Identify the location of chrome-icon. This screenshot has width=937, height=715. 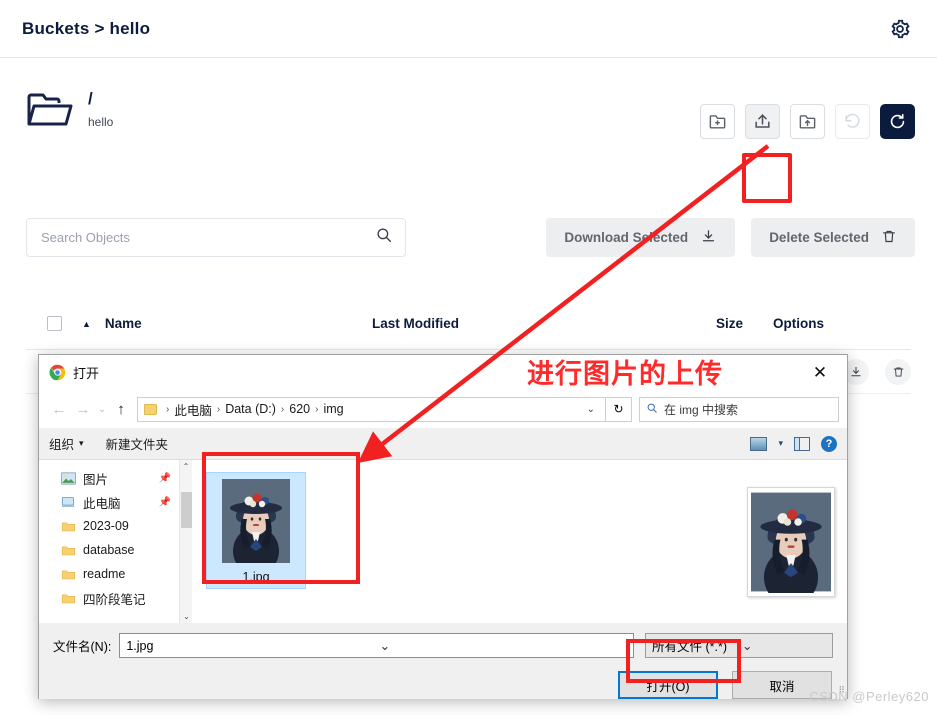
(57, 372).